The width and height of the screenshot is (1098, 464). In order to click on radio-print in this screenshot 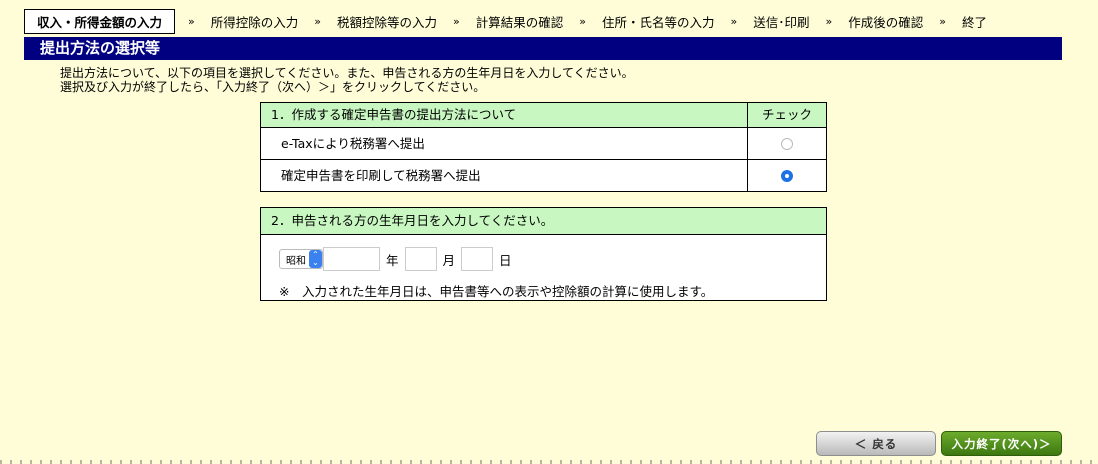, I will do `click(787, 175)`.